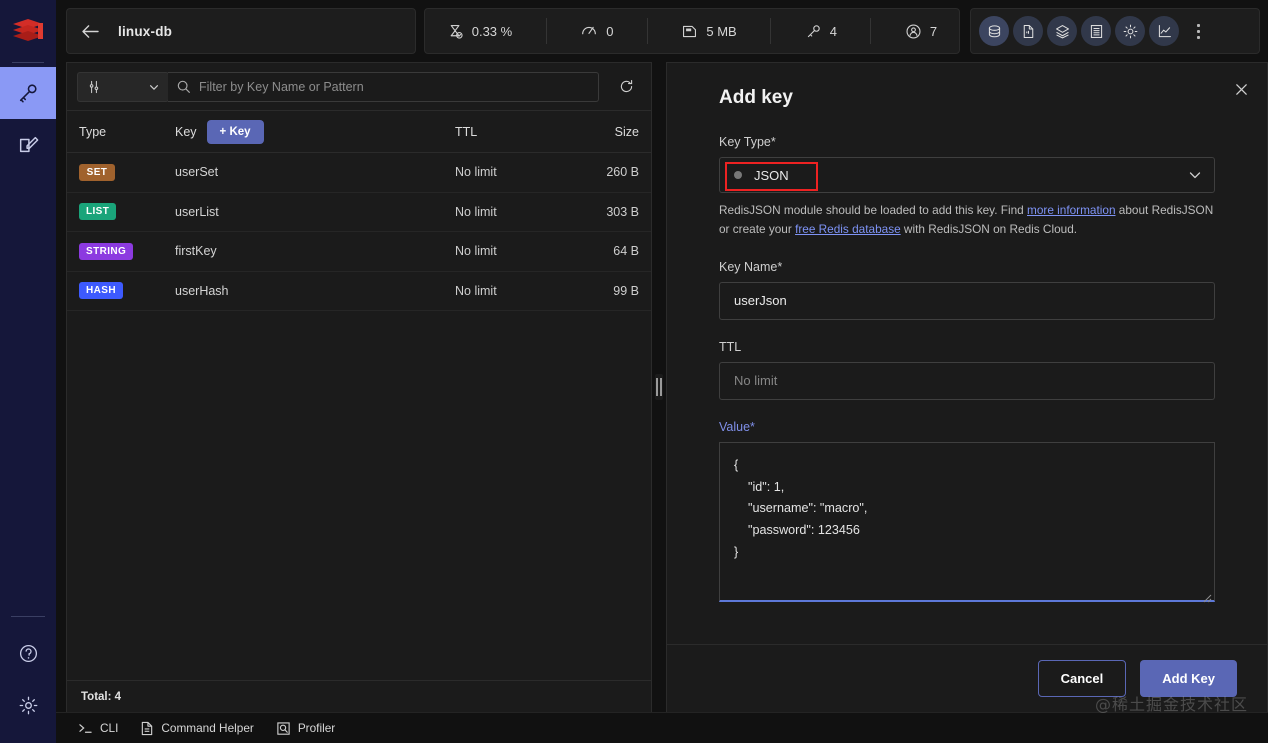  What do you see at coordinates (127, 212) in the screenshot?
I see `row-type-cell: LIST` at bounding box center [127, 212].